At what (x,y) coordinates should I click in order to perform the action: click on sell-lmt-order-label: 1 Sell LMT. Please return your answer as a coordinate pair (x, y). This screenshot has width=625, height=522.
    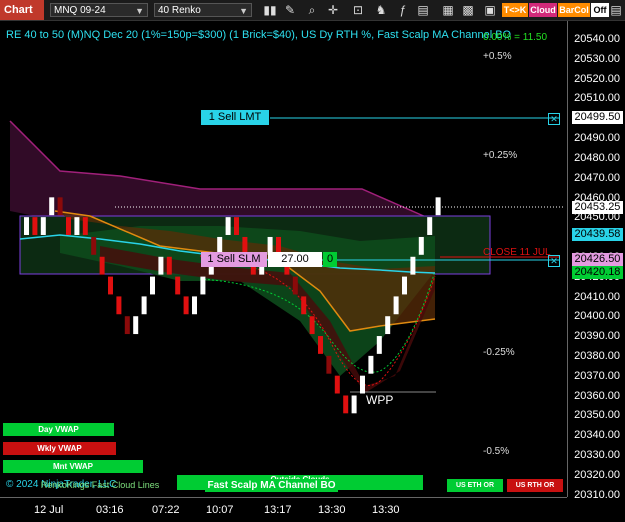
    Looking at the image, I should click on (235, 117).